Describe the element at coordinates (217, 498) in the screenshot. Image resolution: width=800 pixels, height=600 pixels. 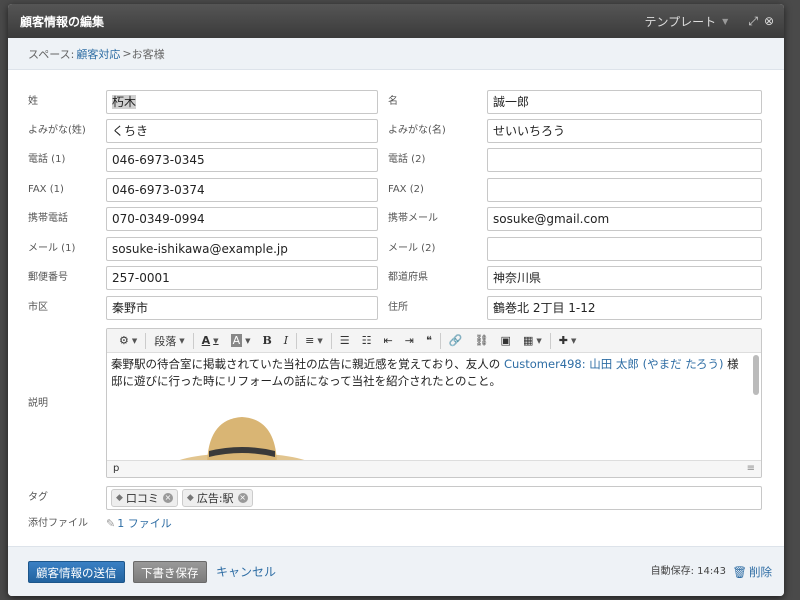
I see `tag-chip: ◆ 広告:駅 ×` at that location.